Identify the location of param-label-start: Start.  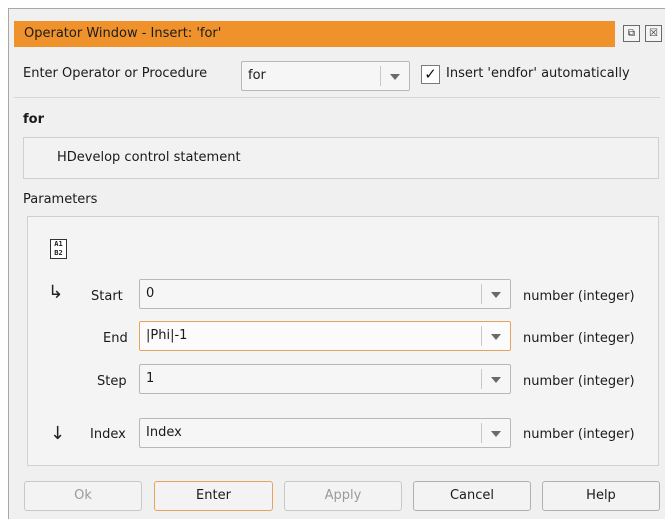
(107, 296).